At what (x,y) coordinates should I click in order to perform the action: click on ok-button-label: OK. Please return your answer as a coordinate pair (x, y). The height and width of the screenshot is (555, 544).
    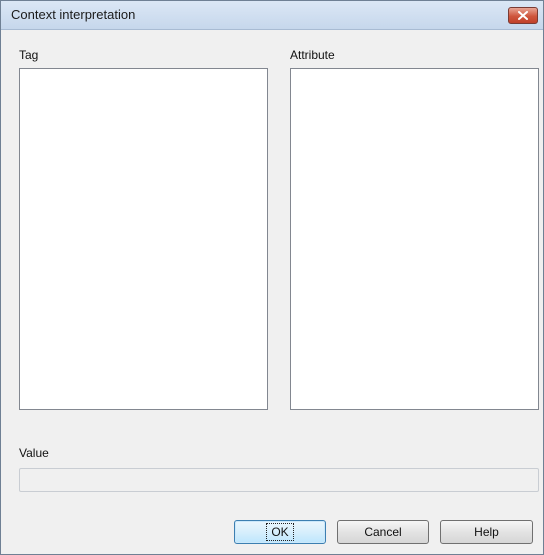
    Looking at the image, I should click on (280, 532).